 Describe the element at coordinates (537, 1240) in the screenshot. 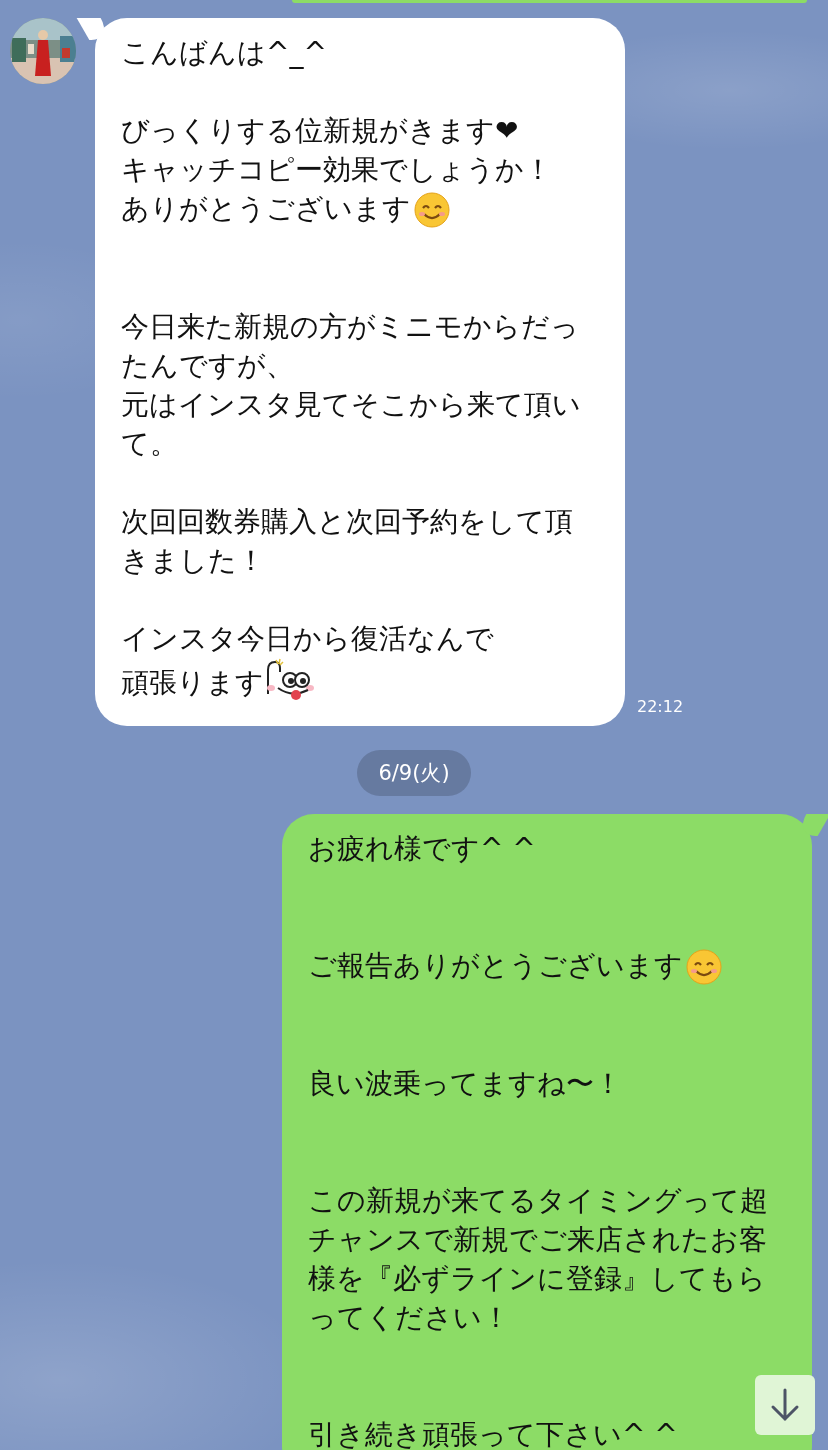

I see `message-text: チャンスで新規でご来店されたお客` at that location.